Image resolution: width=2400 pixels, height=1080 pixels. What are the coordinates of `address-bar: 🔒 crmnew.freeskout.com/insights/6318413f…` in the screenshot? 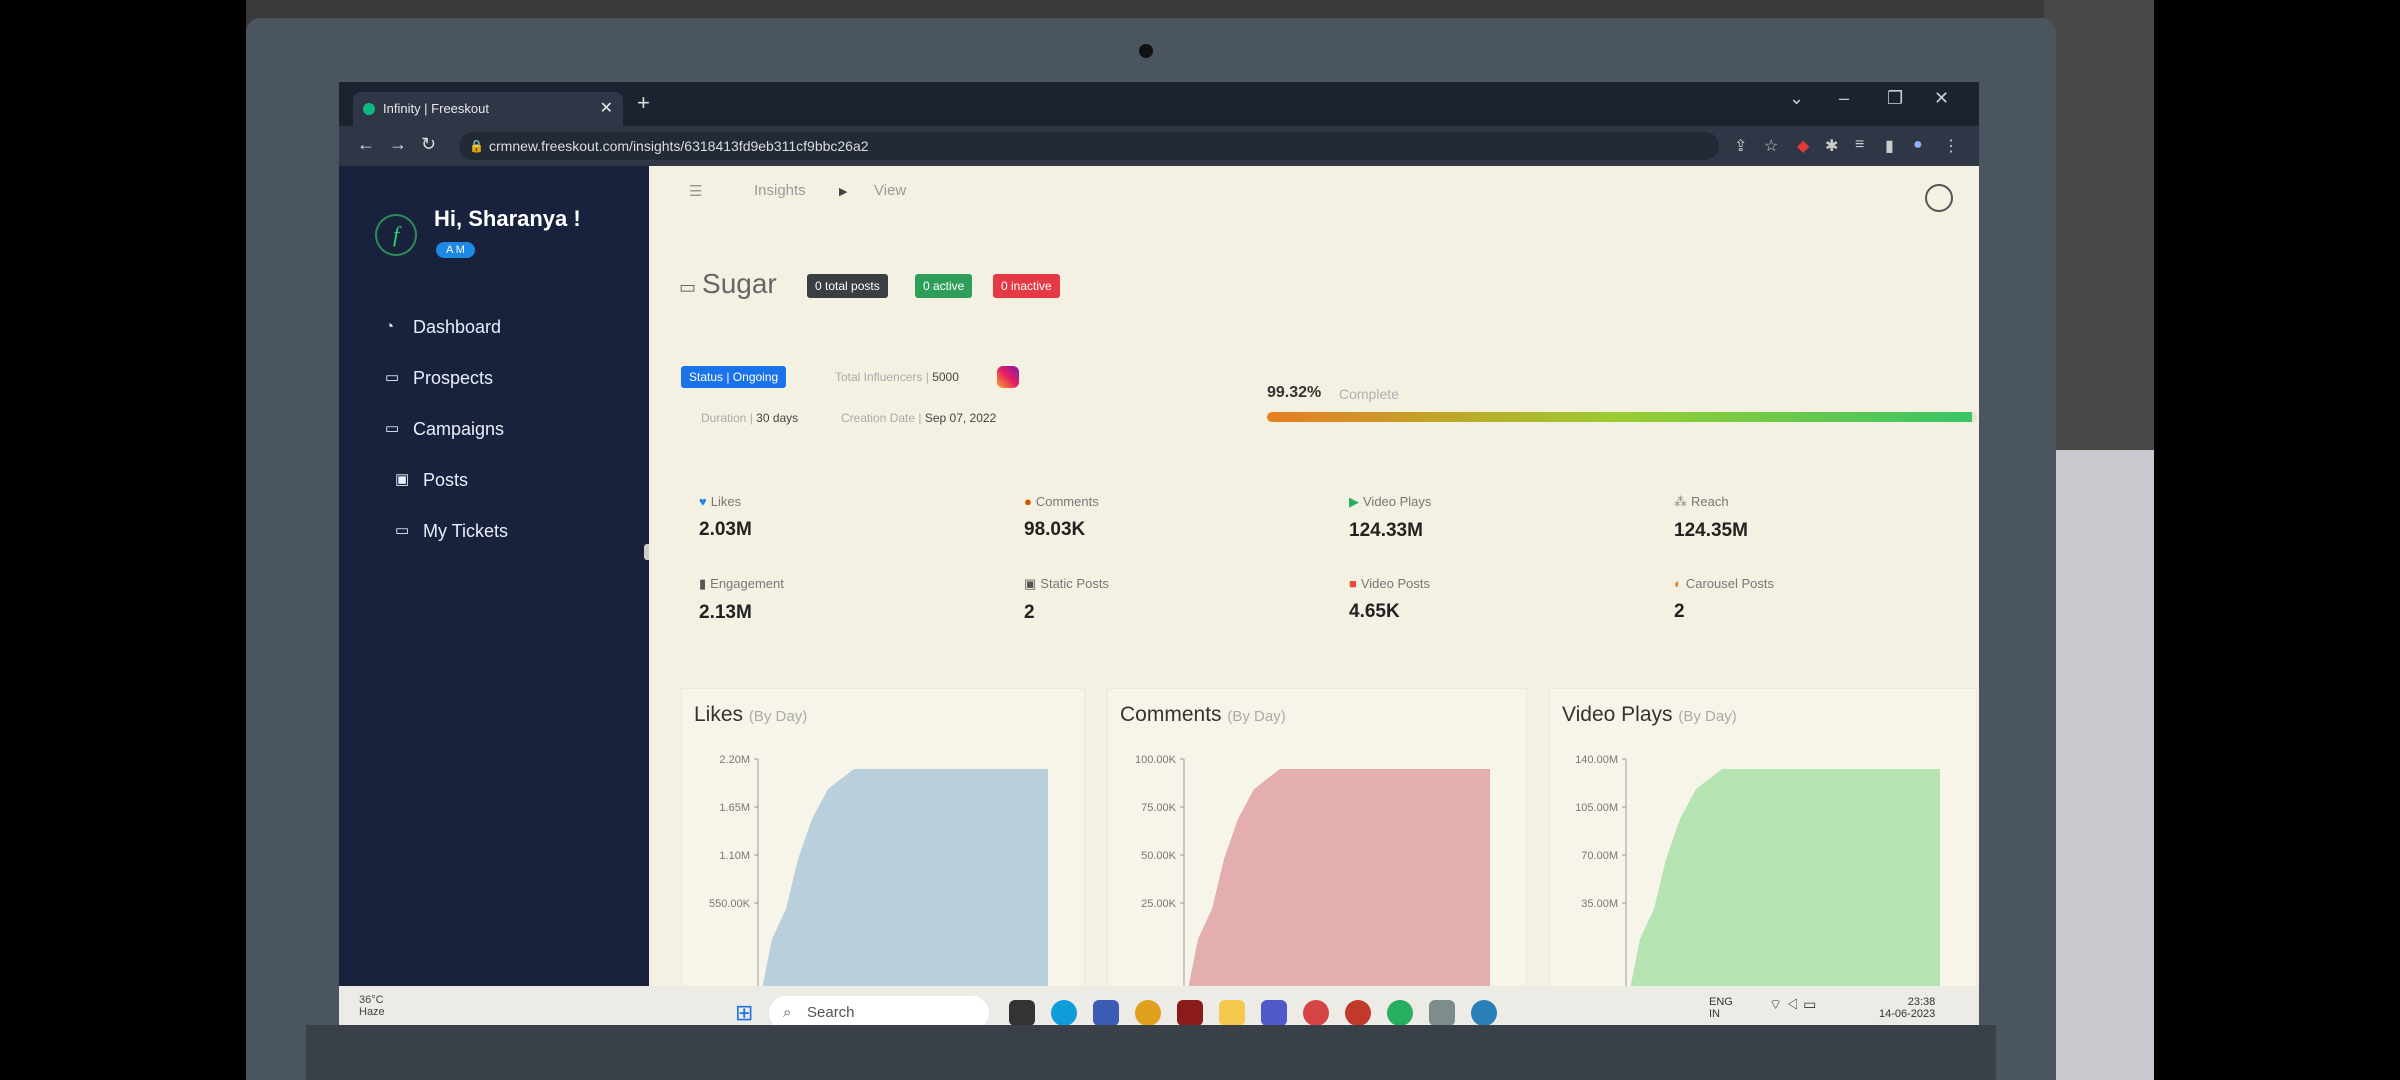 It's located at (1089, 146).